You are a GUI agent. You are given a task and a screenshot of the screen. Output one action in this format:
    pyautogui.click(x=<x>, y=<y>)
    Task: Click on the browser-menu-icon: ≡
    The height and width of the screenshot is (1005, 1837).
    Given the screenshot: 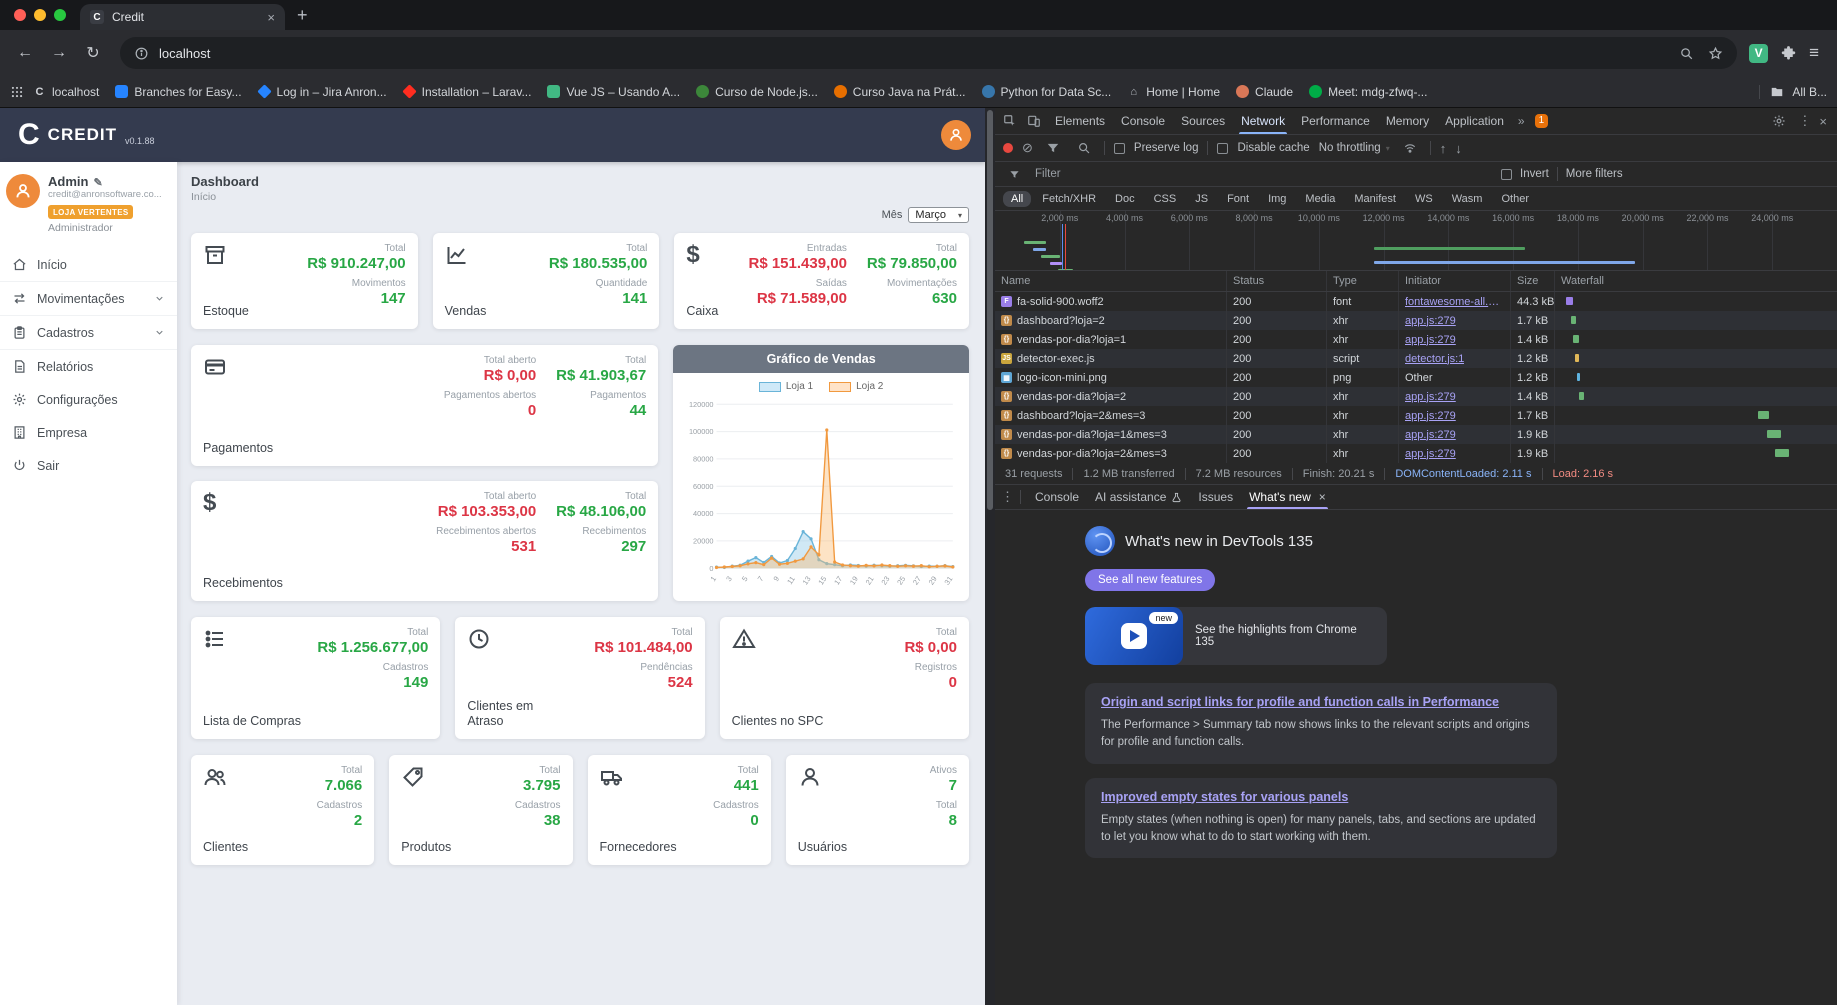 What is the action you would take?
    pyautogui.click(x=1814, y=53)
    